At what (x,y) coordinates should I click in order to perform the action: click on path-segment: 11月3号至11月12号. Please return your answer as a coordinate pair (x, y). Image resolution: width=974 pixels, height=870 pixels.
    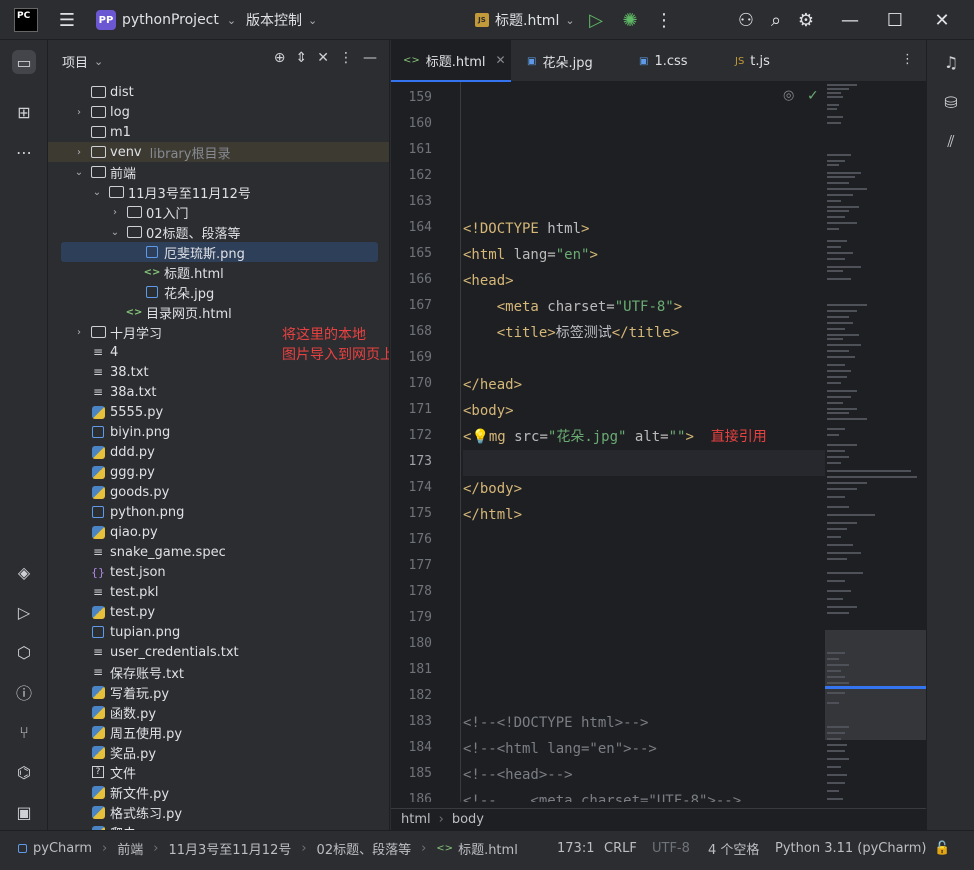
    Looking at the image, I should click on (229, 848).